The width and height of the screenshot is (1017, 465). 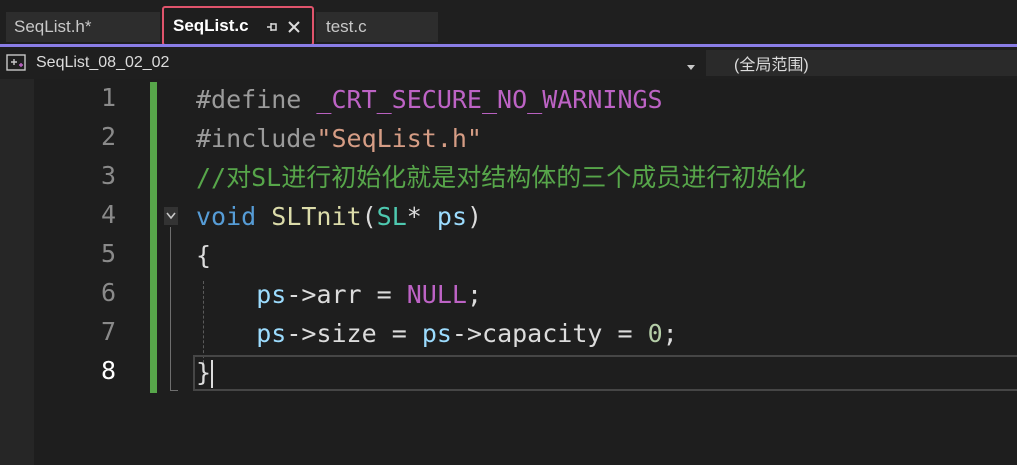 I want to click on field: arr, so click(x=339, y=294).